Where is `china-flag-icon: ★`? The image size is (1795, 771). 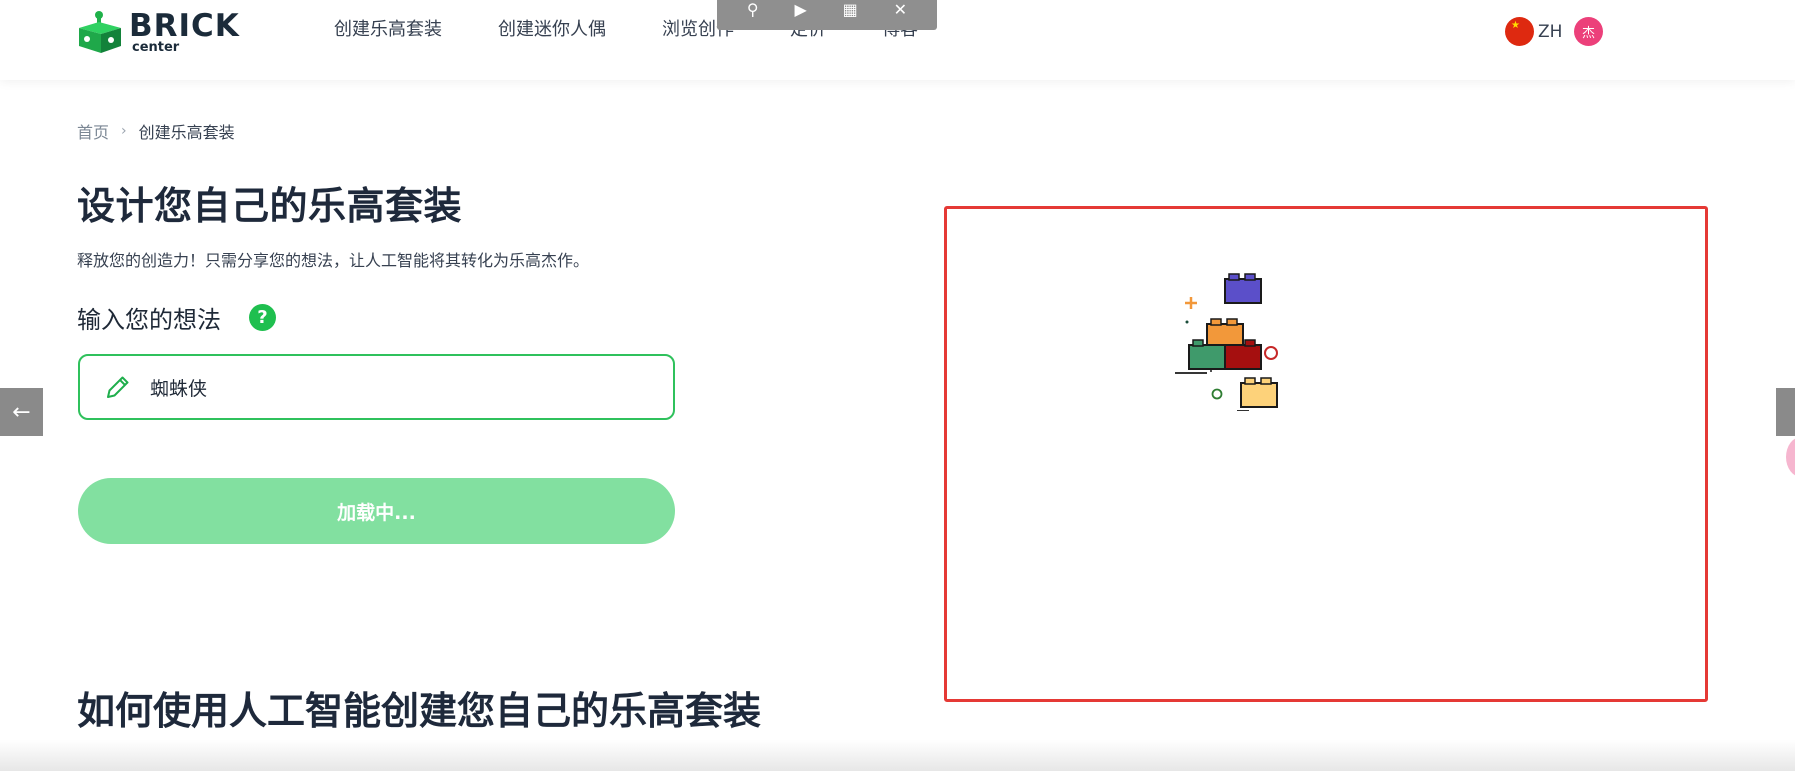 china-flag-icon: ★ is located at coordinates (1519, 31).